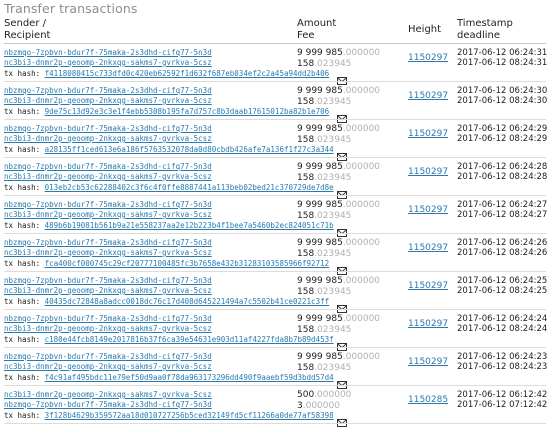 The width and height of the screenshot is (550, 431). Describe the element at coordinates (428, 400) in the screenshot. I see `block-height-link: 1150285` at that location.